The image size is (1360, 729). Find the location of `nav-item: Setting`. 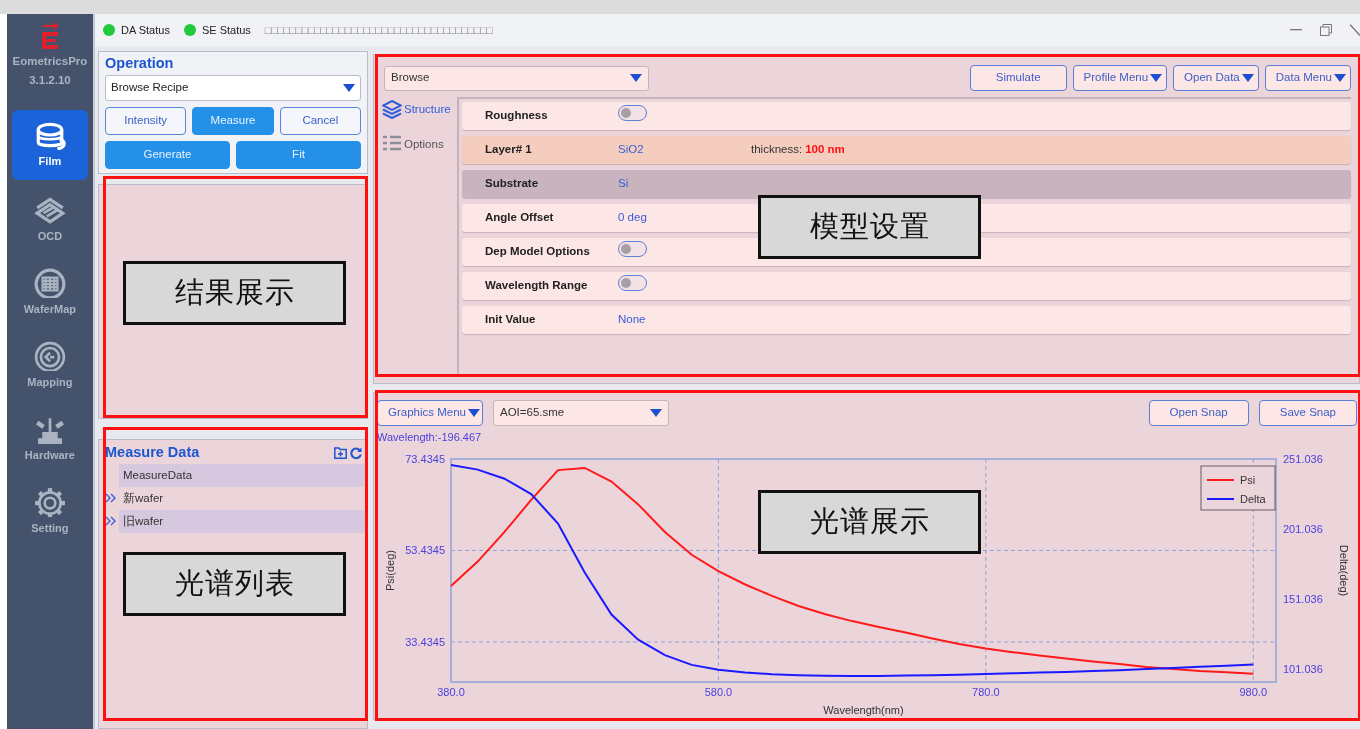

nav-item: Setting is located at coordinates (49, 511).